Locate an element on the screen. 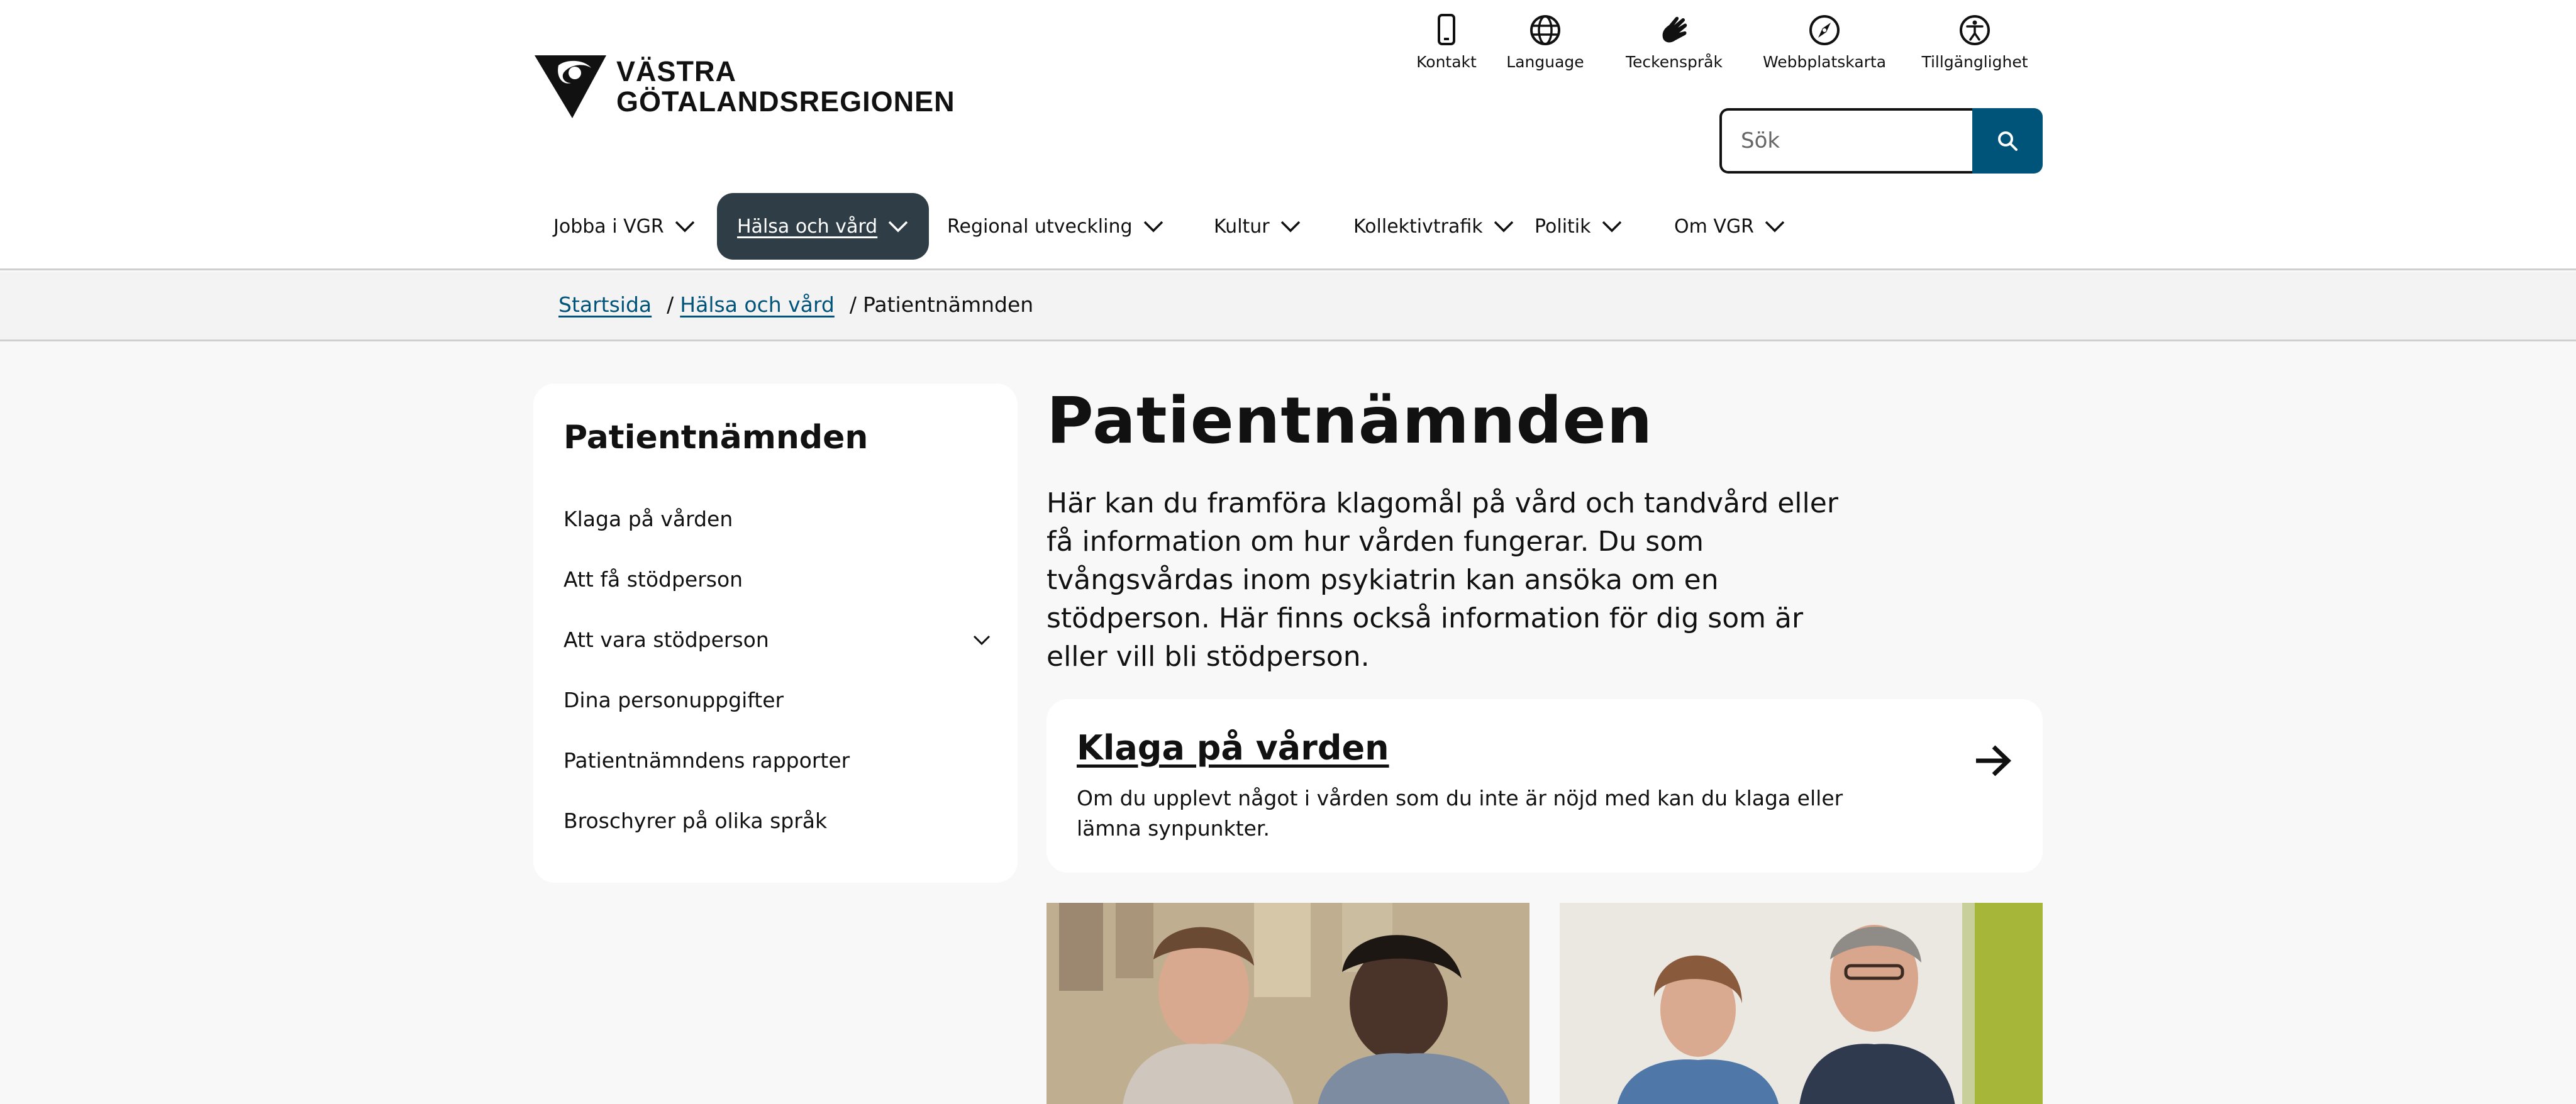  search-button is located at coordinates (2007, 141).